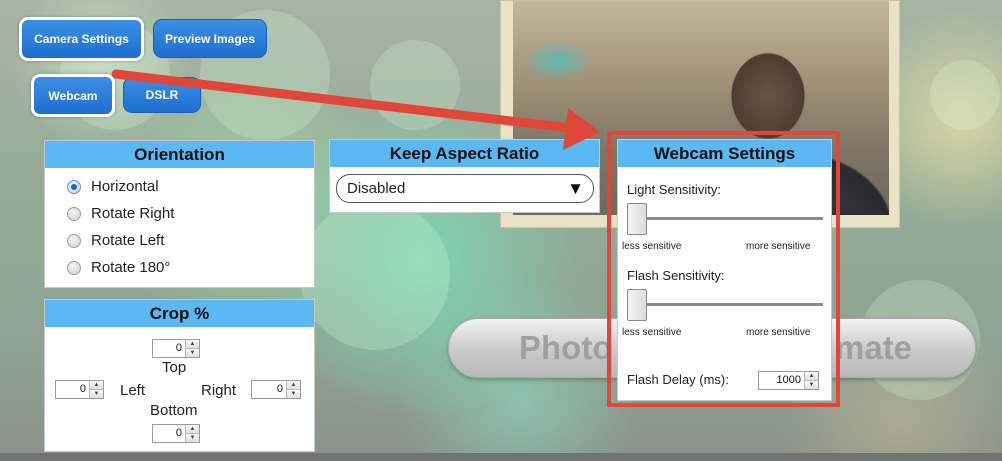  What do you see at coordinates (355, 109) in the screenshot?
I see `annotation-arrow` at bounding box center [355, 109].